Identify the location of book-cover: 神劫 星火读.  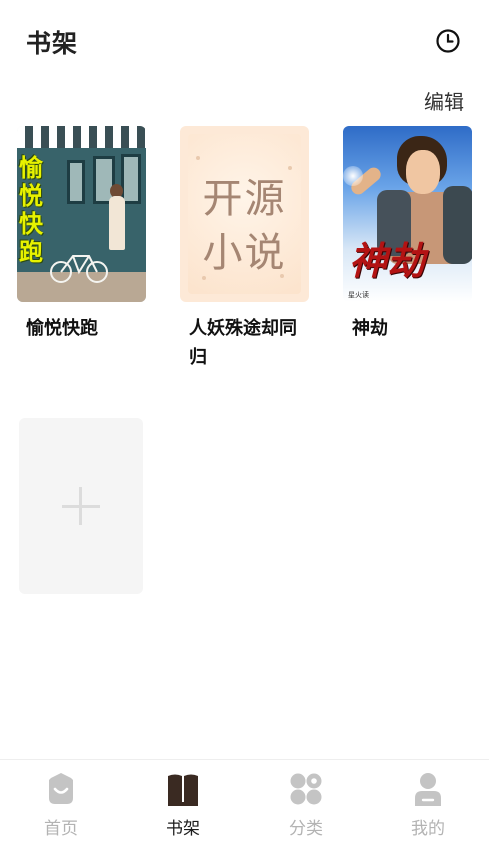
(407, 214).